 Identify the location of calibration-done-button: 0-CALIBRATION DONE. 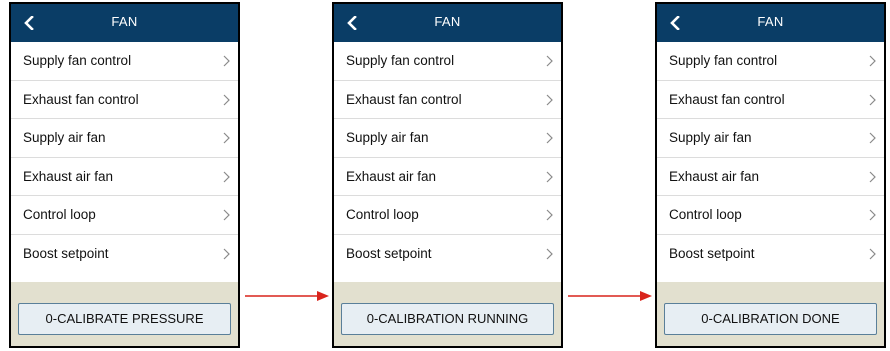
(770, 319).